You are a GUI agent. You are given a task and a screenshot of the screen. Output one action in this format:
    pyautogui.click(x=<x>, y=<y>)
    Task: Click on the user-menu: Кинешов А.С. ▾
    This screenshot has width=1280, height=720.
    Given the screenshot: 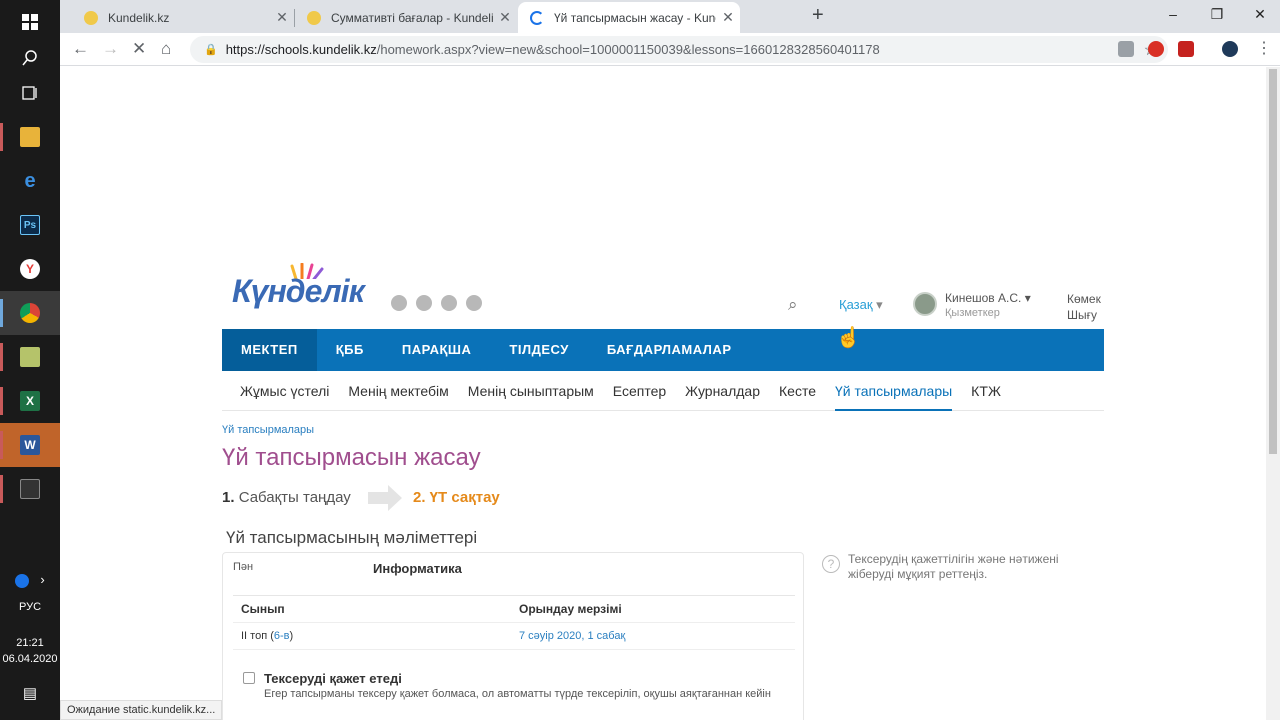 What is the action you would take?
    pyautogui.click(x=988, y=298)
    